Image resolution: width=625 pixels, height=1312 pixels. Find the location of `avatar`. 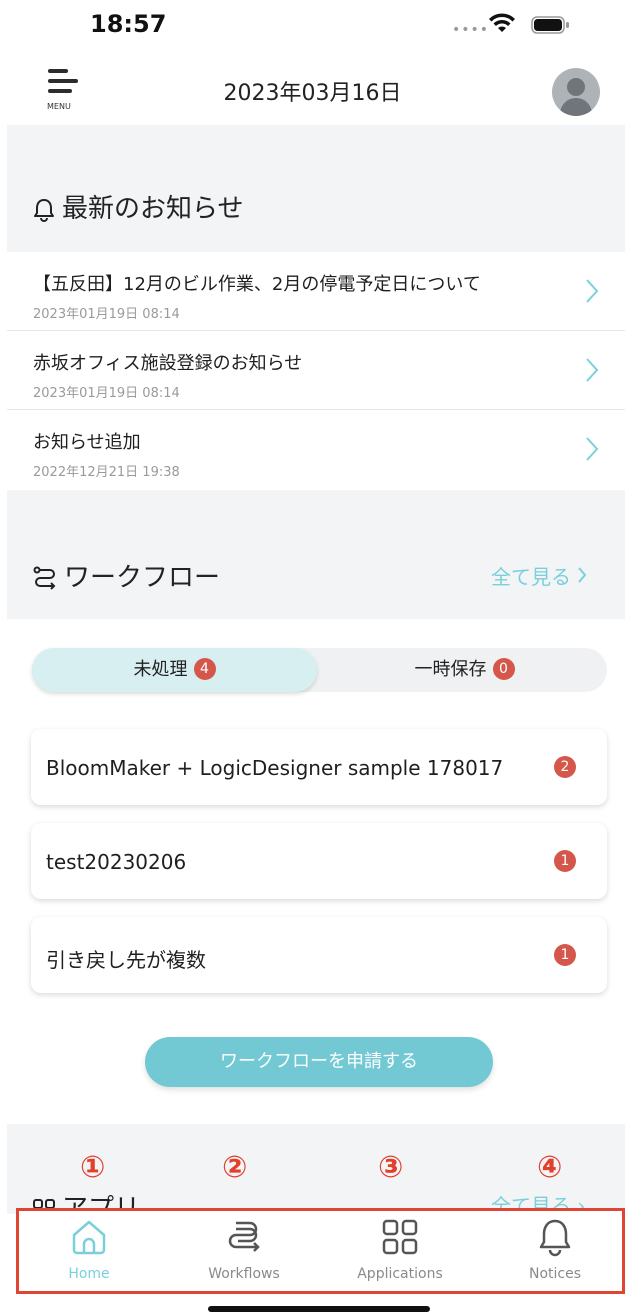

avatar is located at coordinates (576, 92).